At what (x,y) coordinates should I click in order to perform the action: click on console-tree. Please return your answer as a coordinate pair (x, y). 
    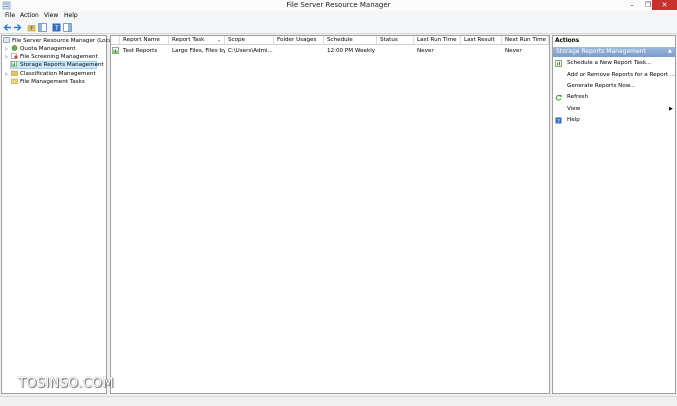
    Looking at the image, I should click on (54, 214).